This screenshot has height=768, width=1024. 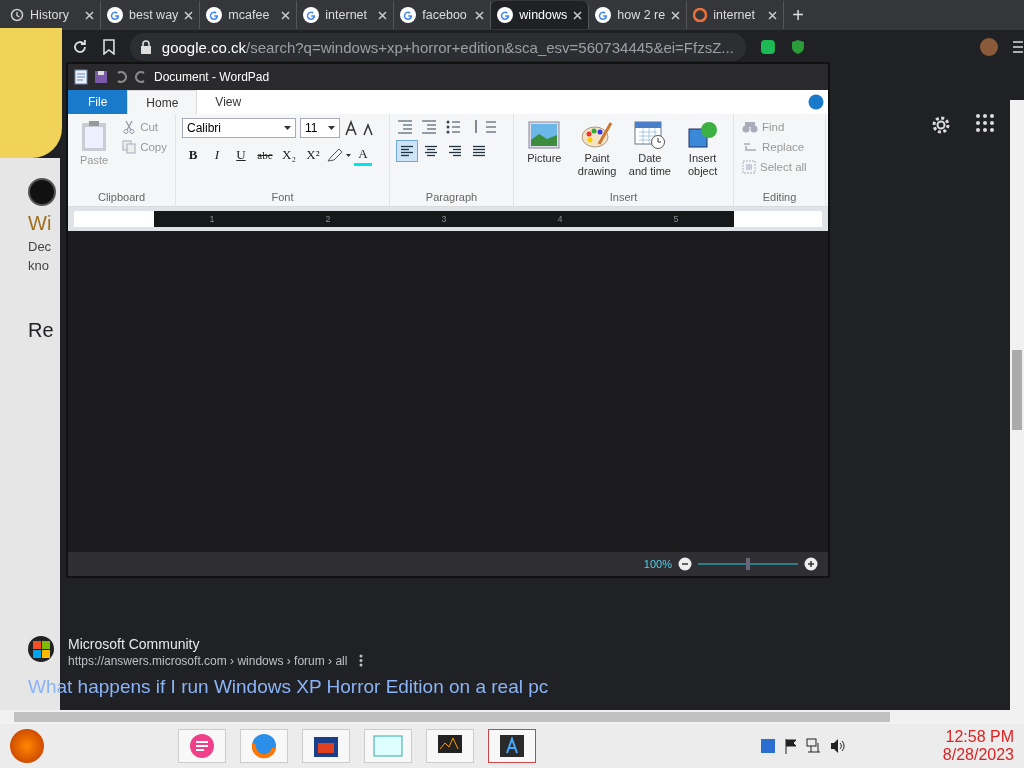 I want to click on reload-icon, so click(x=80, y=47).